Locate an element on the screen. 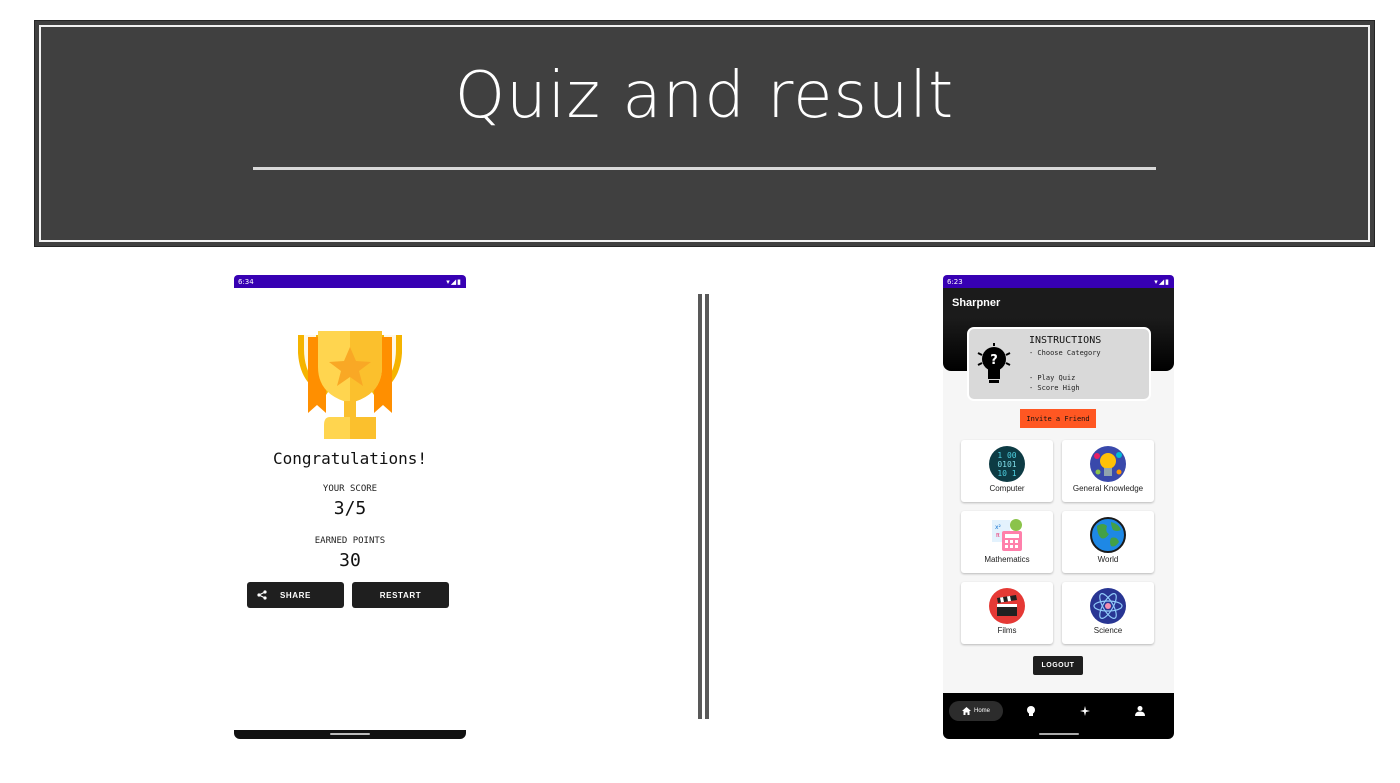 The height and width of the screenshot is (783, 1400). banner-title: Quiz and result is located at coordinates (704, 96).